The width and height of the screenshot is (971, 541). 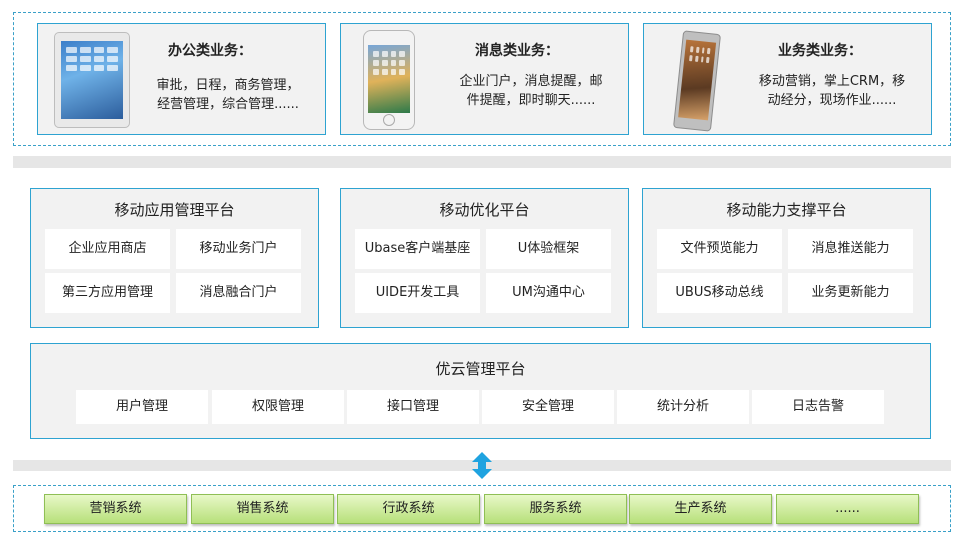 I want to click on platform-item: 第三方应用管理, so click(x=107, y=293).